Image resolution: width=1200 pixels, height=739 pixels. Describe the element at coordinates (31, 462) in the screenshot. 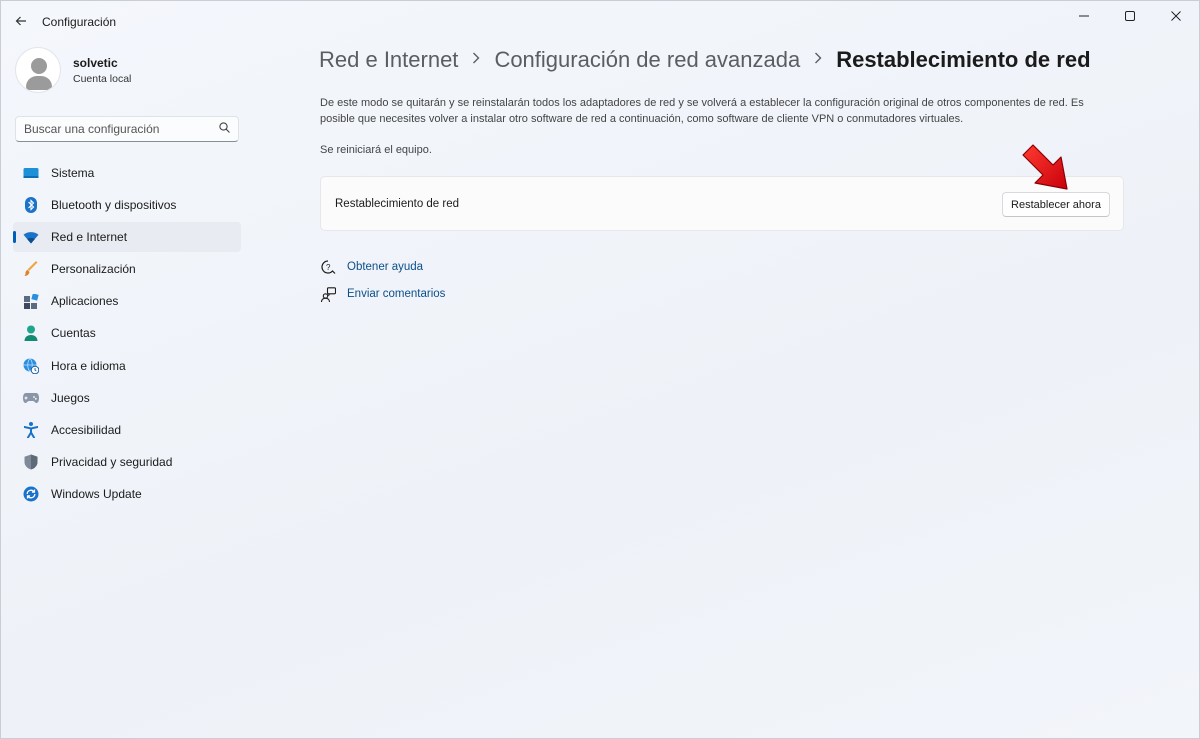

I see `shield-icon` at that location.